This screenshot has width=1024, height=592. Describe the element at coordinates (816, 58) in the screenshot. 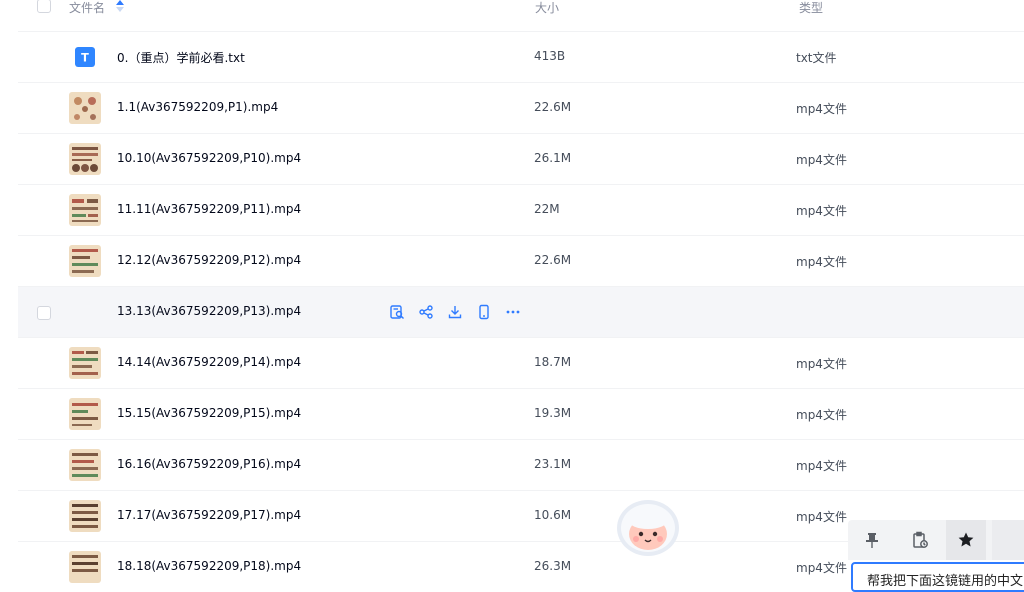

I see `file-type: txt文件` at that location.